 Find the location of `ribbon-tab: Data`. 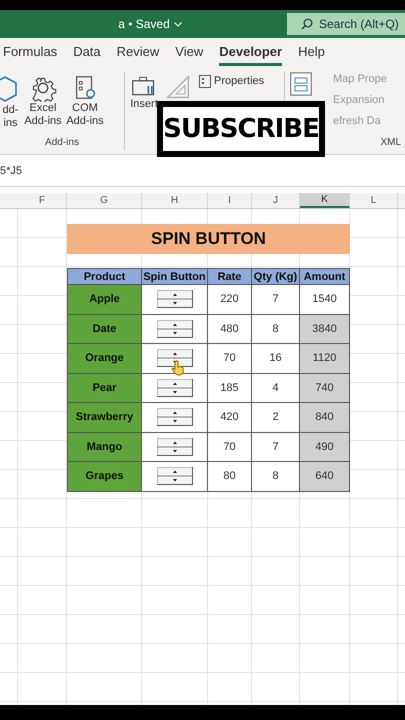

ribbon-tab: Data is located at coordinates (87, 53).